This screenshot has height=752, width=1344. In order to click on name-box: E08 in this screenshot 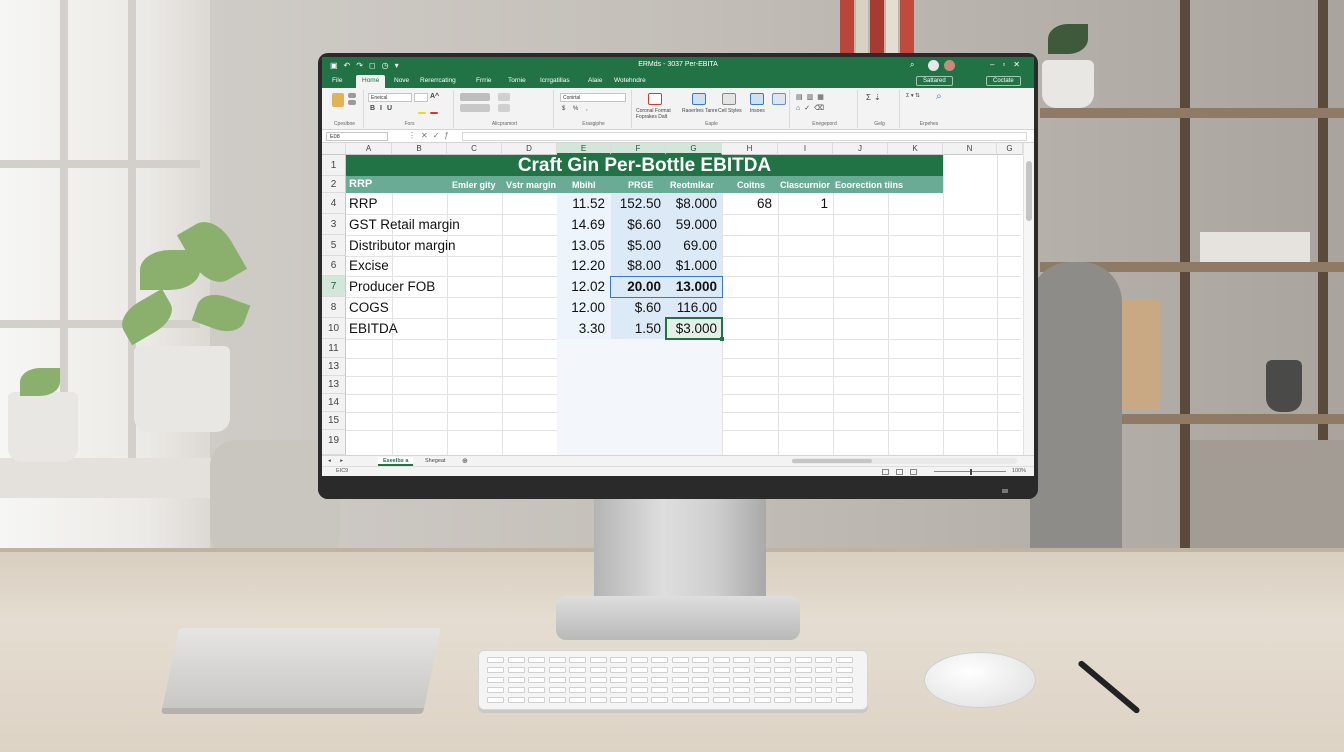, I will do `click(357, 136)`.